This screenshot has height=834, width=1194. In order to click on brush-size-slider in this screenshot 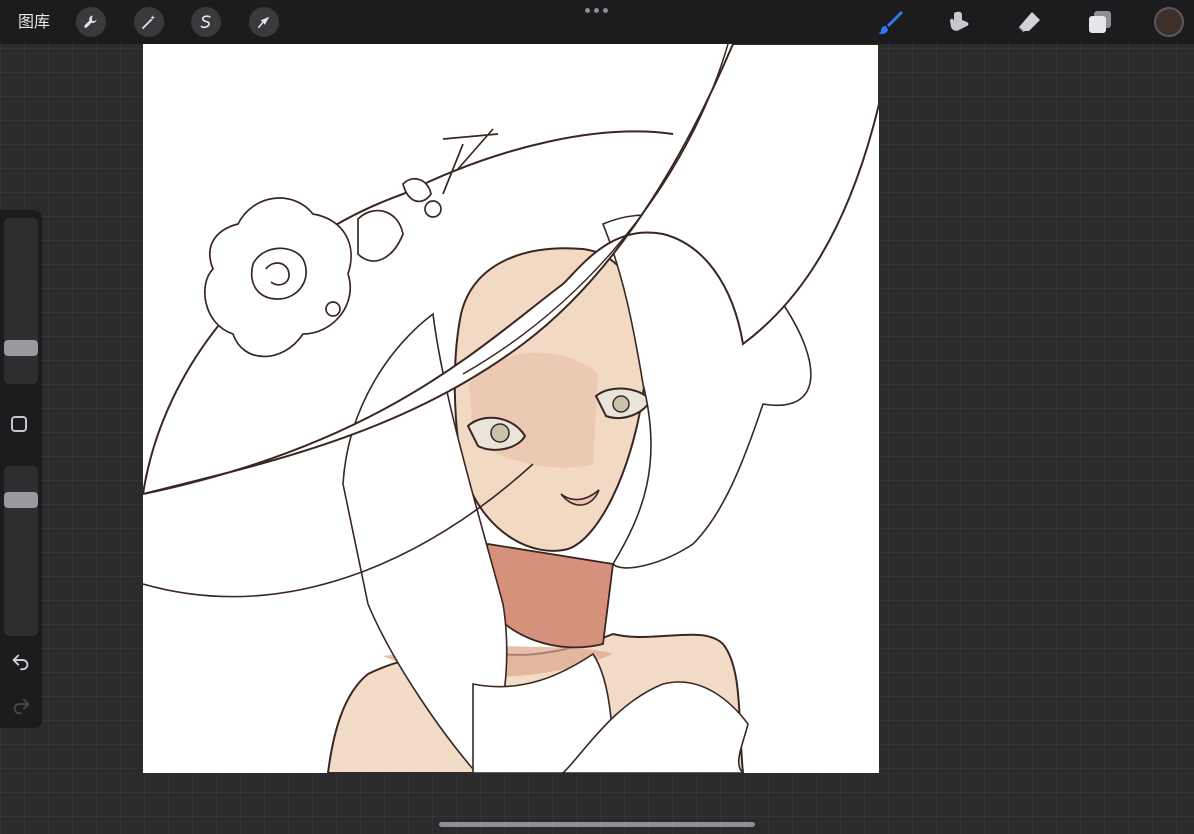, I will do `click(21, 301)`.